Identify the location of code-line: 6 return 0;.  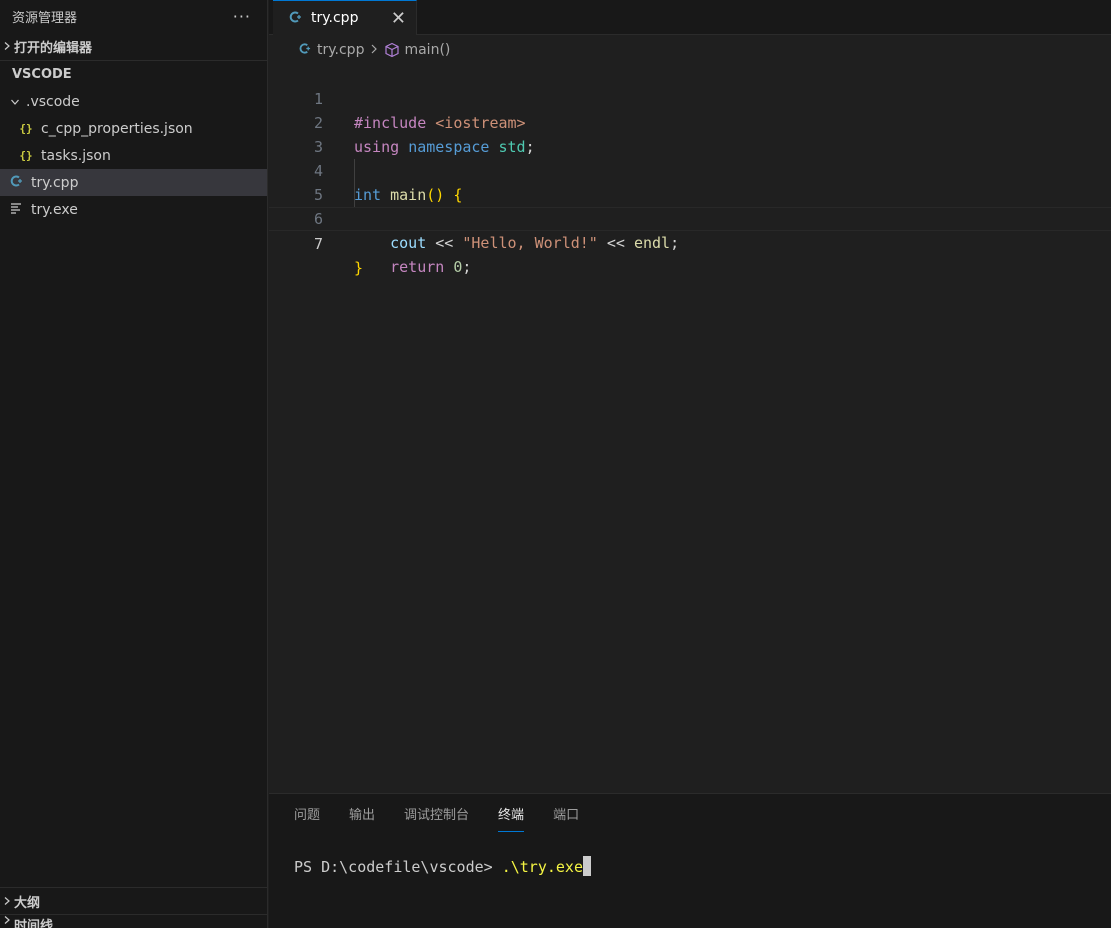
(690, 229).